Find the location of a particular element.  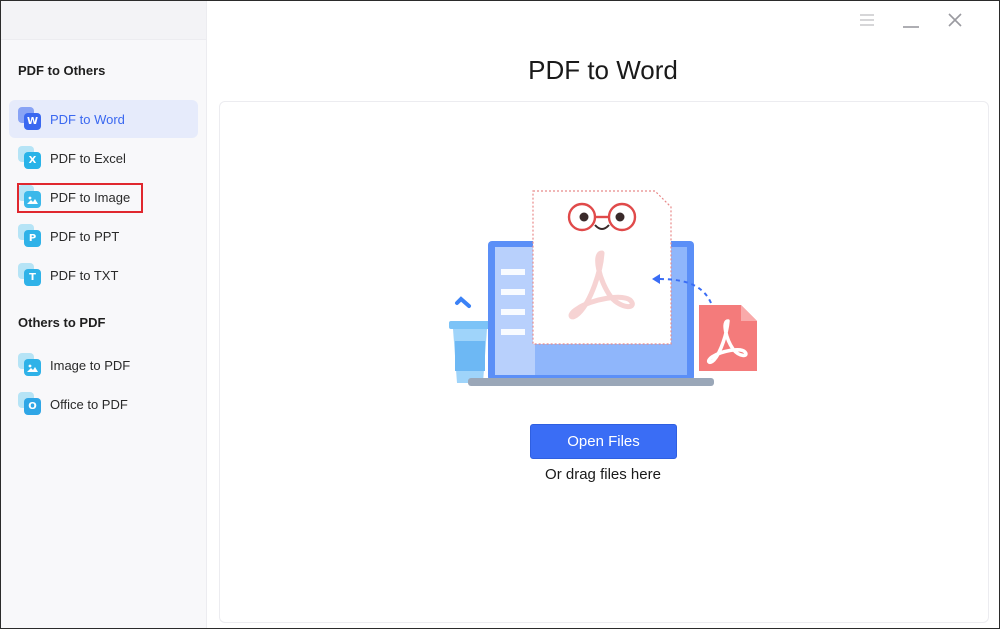

cup-illustration is located at coordinates (470, 339).